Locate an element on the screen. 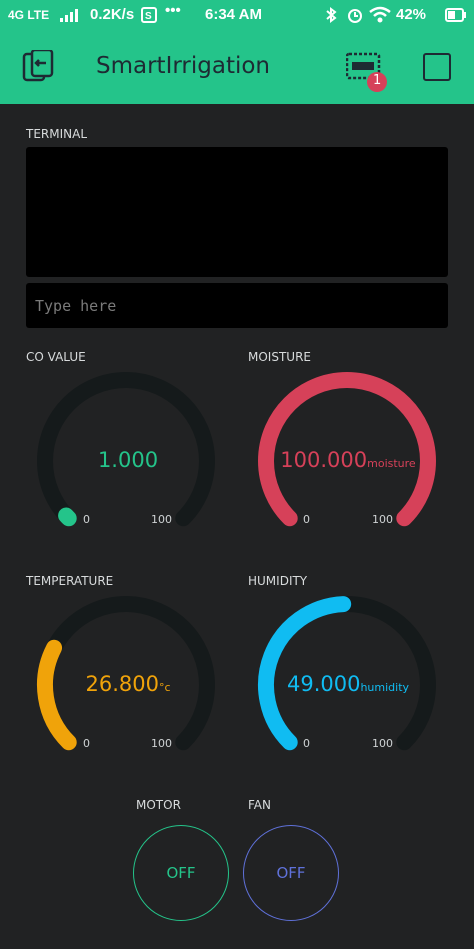 The height and width of the screenshot is (949, 474). motor-toggle-button: OFF is located at coordinates (181, 873).